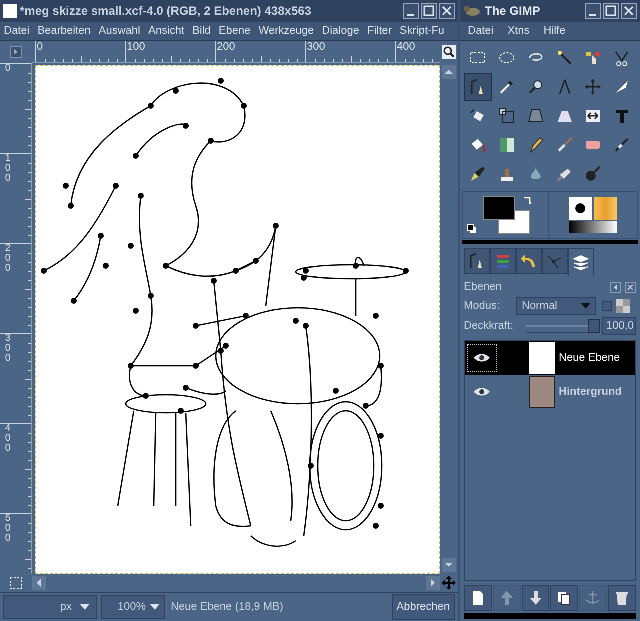 Image resolution: width=640 pixels, height=621 pixels. Describe the element at coordinates (507, 145) in the screenshot. I see `gradient-icon` at that location.